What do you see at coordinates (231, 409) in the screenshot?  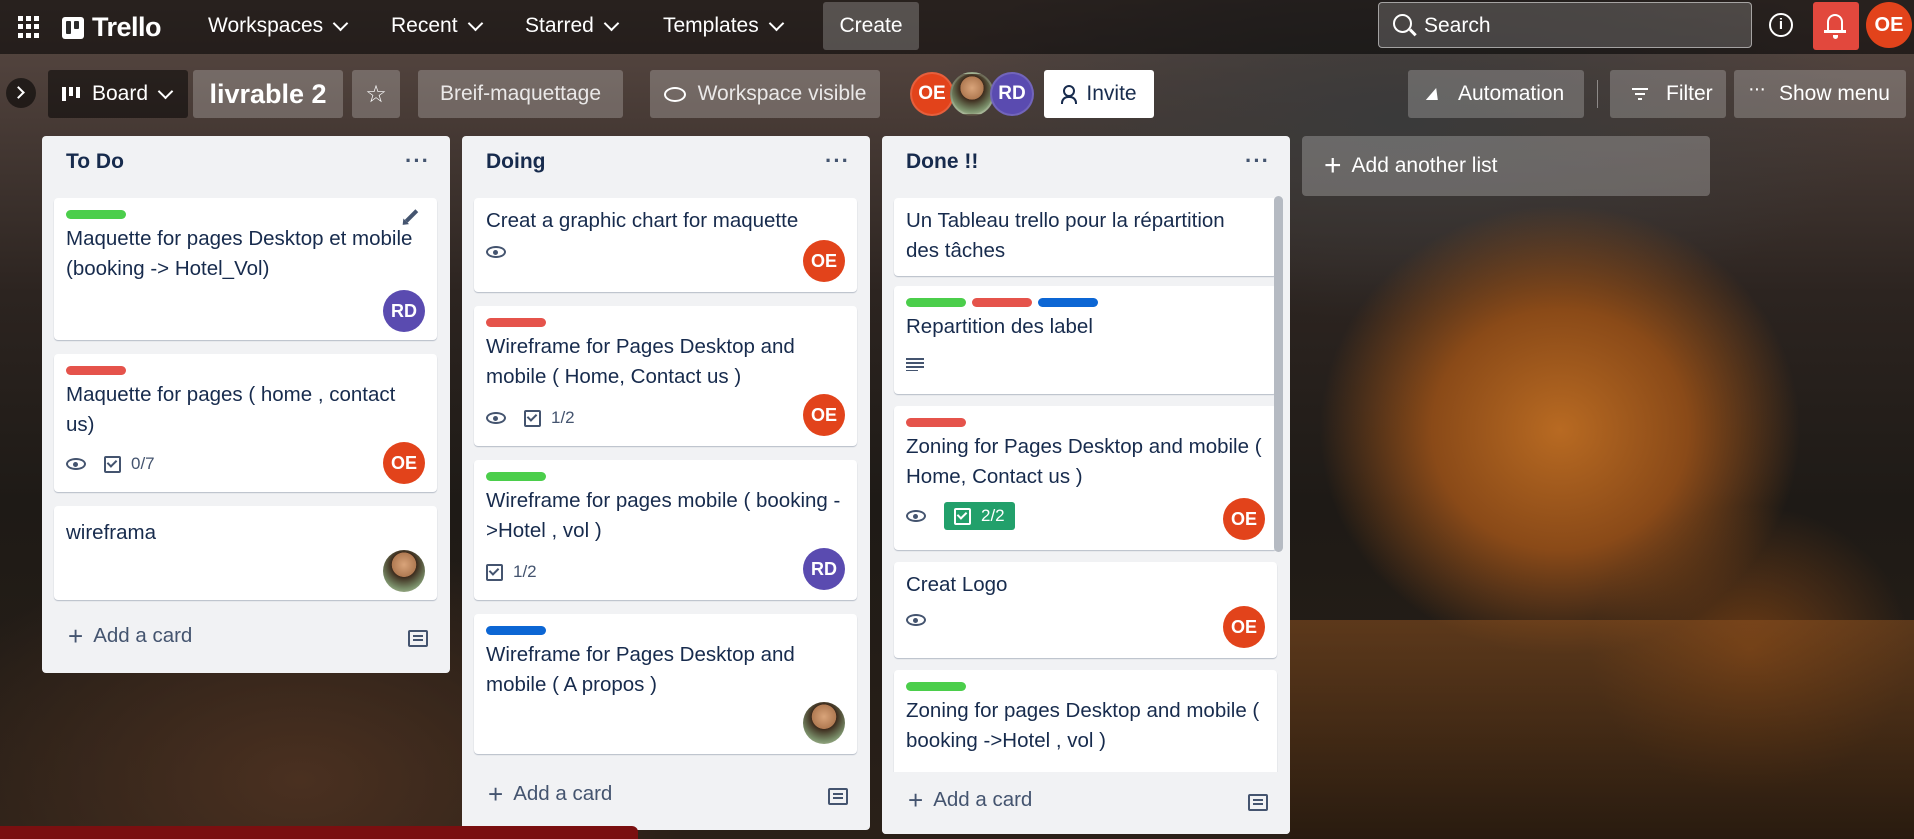 I see `card-title: Maquette for pages ( home , contact us)` at bounding box center [231, 409].